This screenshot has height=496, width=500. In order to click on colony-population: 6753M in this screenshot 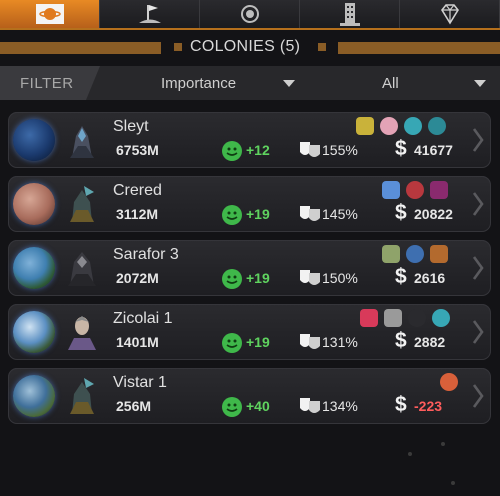, I will do `click(137, 150)`.